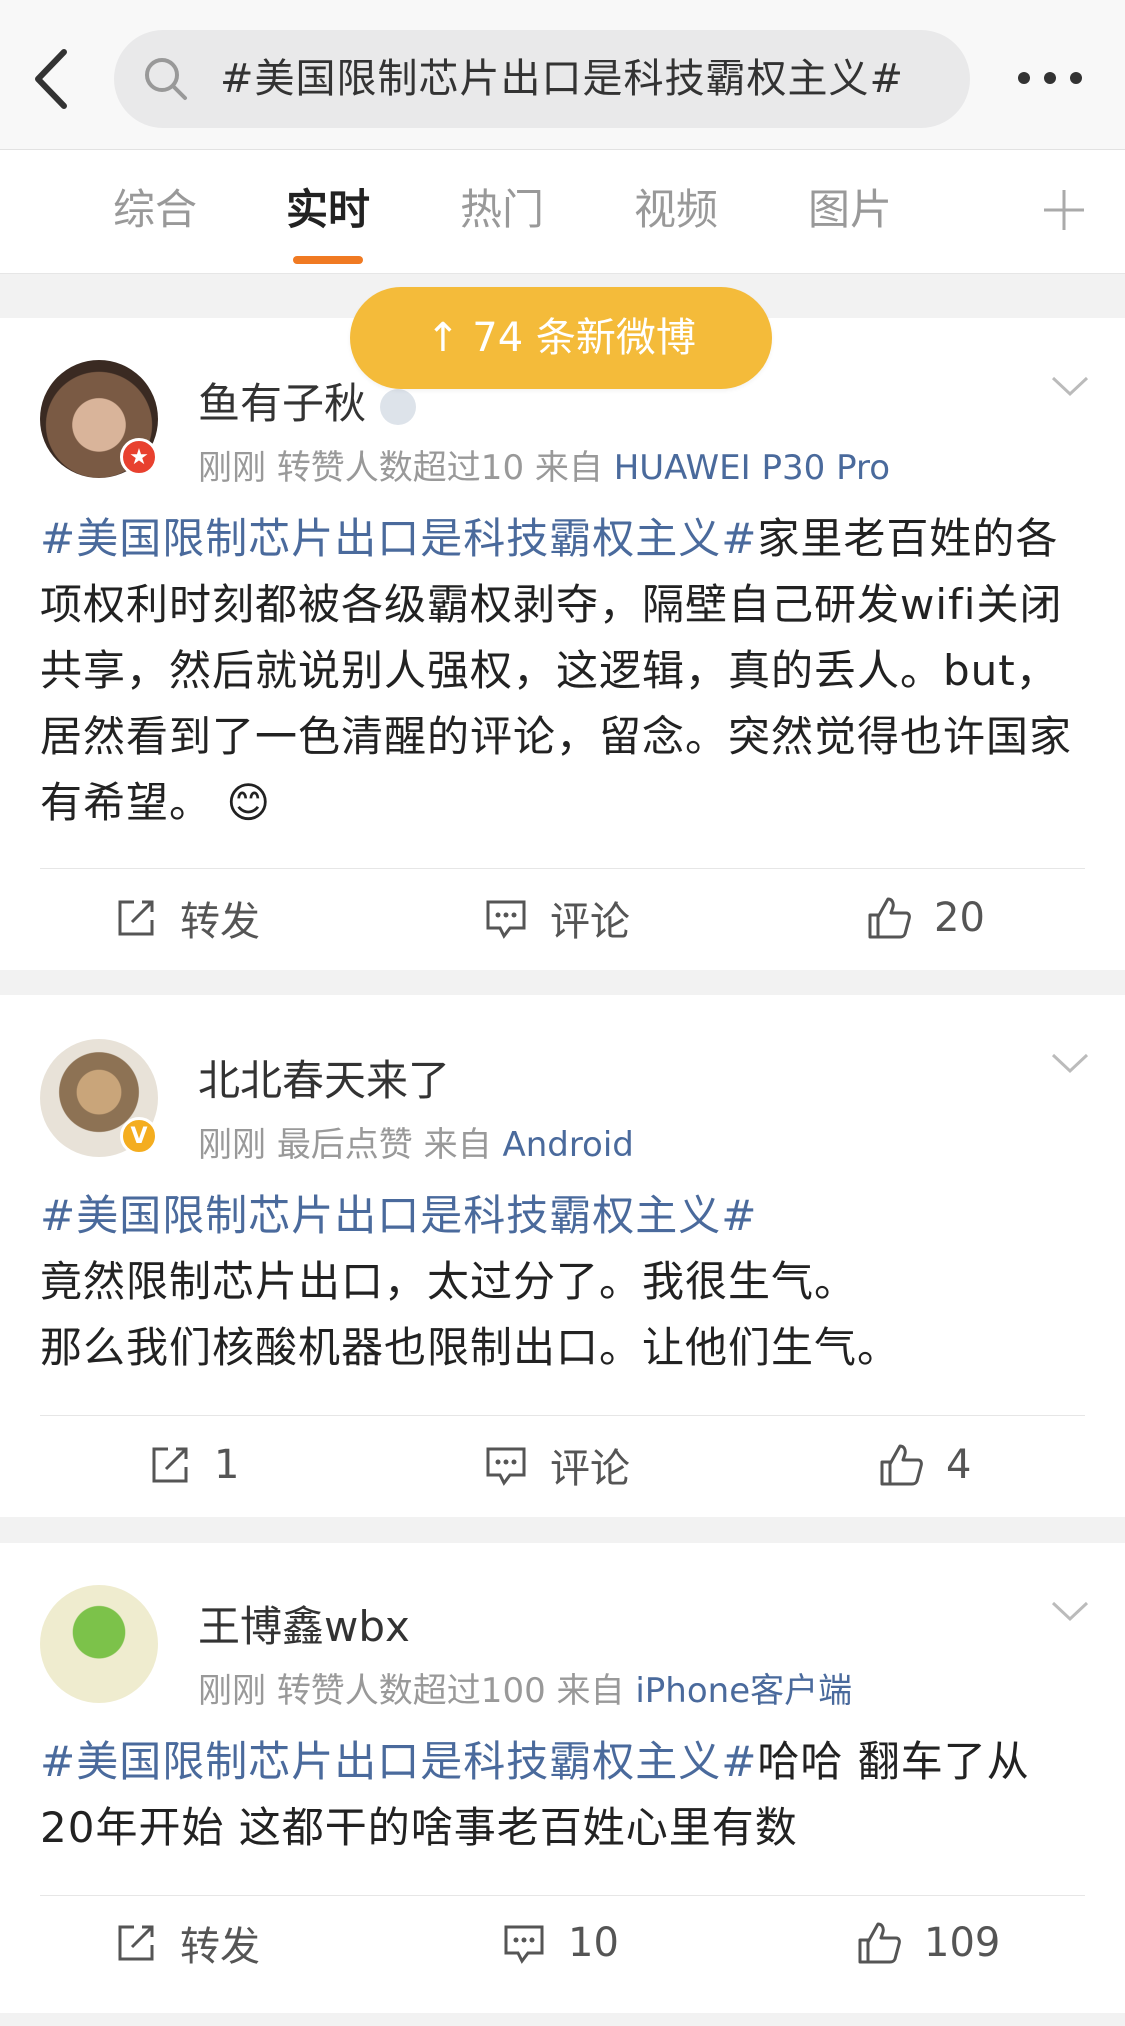 This screenshot has height=2026, width=1125. Describe the element at coordinates (328, 210) in the screenshot. I see `tab-realtime: 实时` at that location.